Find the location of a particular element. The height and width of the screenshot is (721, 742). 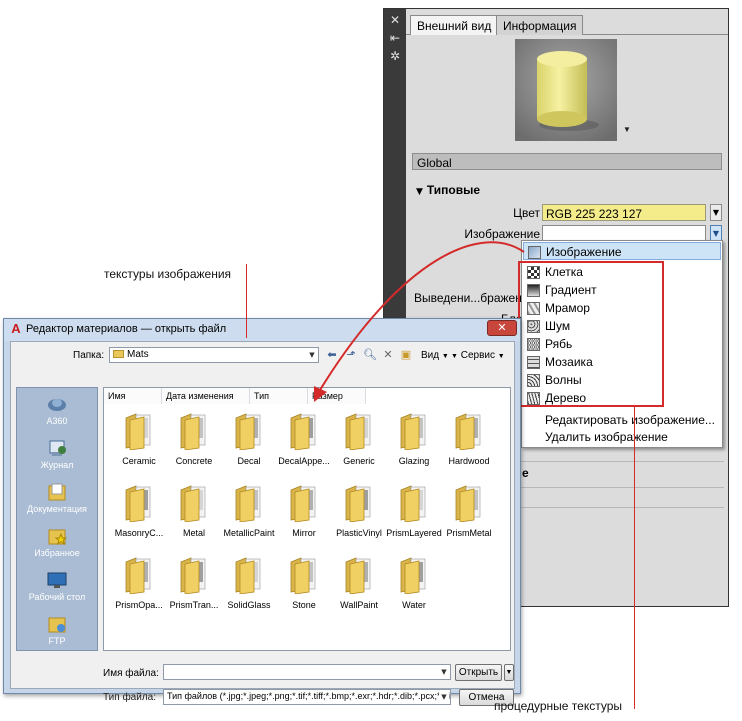

history-icon is located at coordinates (57, 448).